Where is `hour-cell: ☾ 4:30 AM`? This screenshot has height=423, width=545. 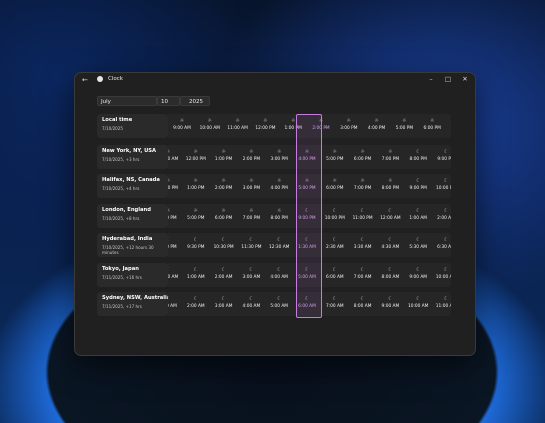
hour-cell: ☾ 4:30 AM is located at coordinates (390, 245).